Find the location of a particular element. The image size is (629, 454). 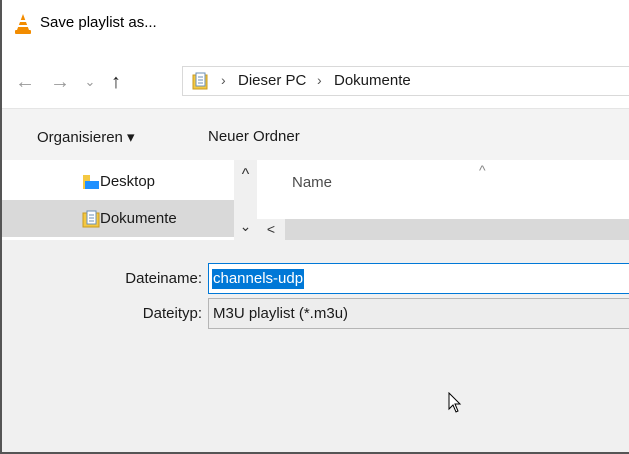

scroll-left-chevron-icon: < is located at coordinates (271, 229).